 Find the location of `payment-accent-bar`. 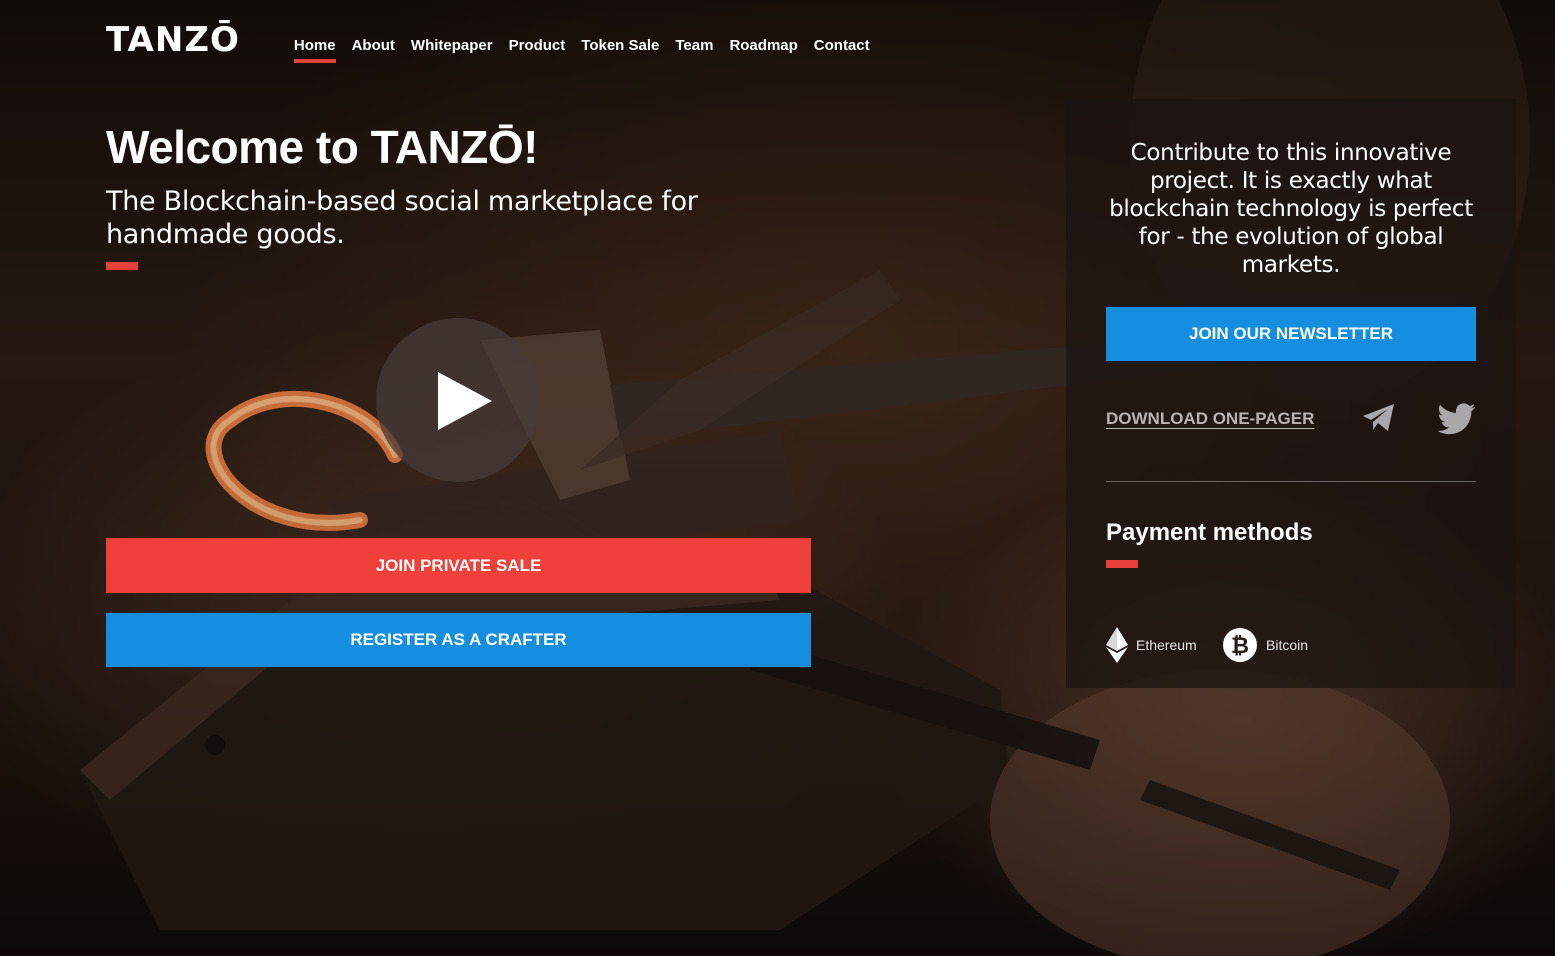

payment-accent-bar is located at coordinates (1122, 564).